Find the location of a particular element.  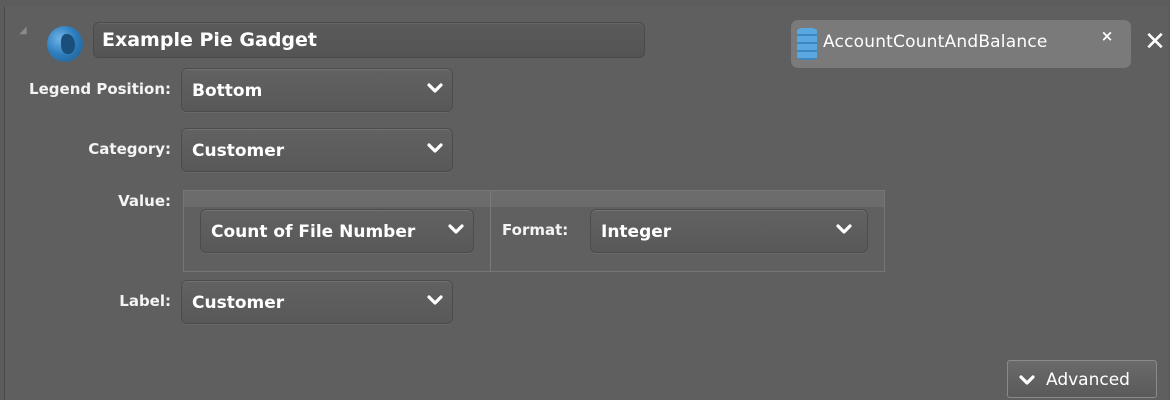

legend-position-select: Bottom is located at coordinates (317, 90).